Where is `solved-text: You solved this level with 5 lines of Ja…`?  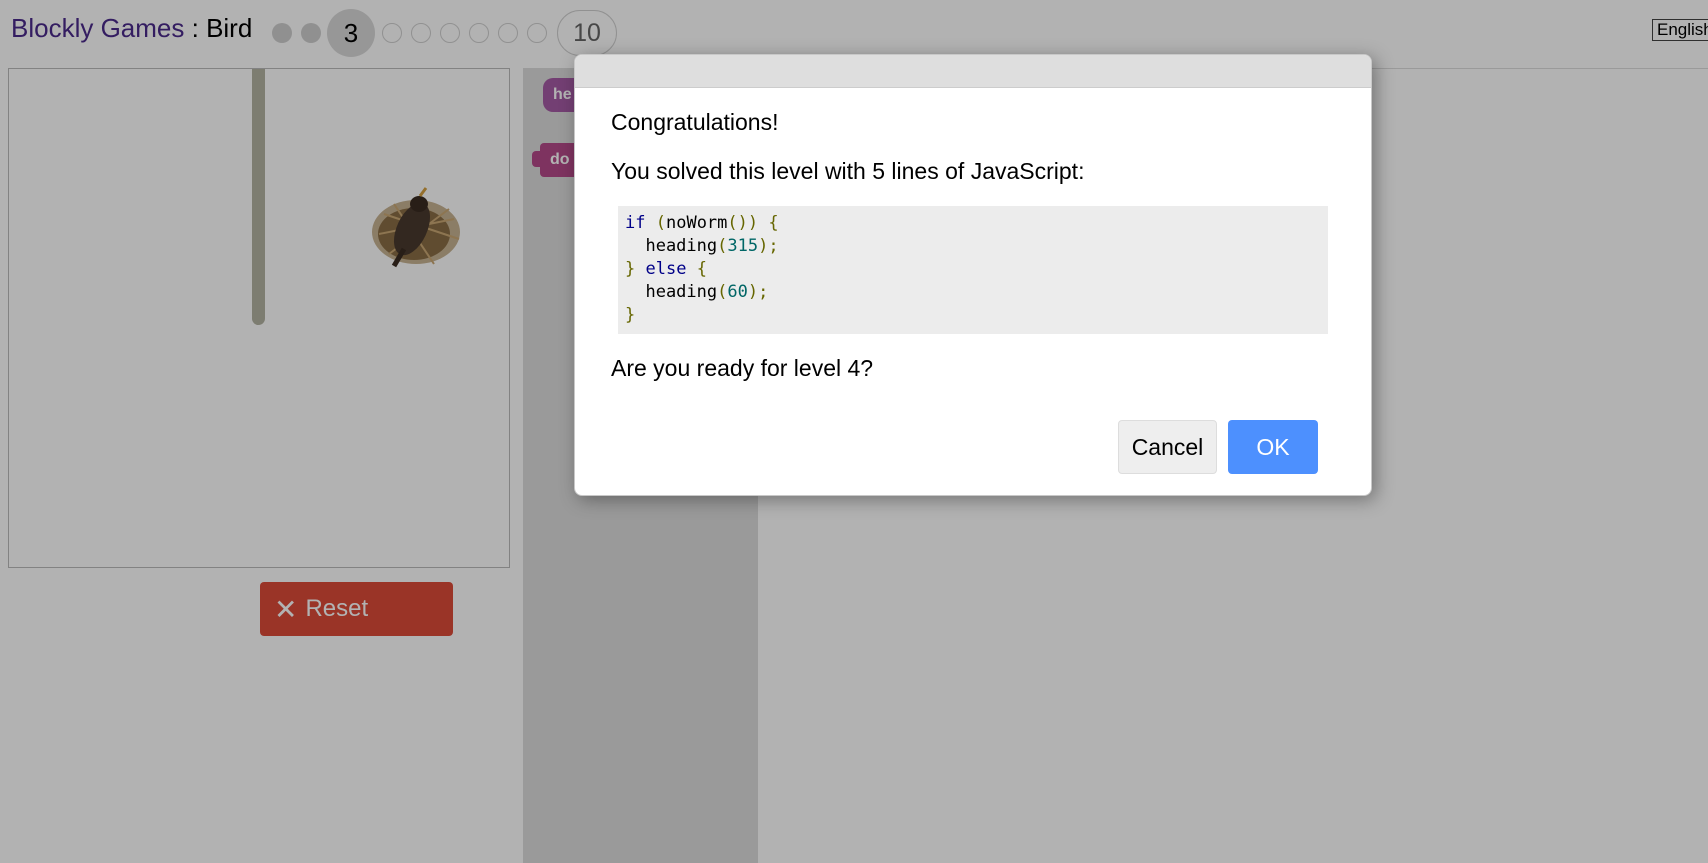
solved-text: You solved this level with 5 lines of Ja… is located at coordinates (848, 171).